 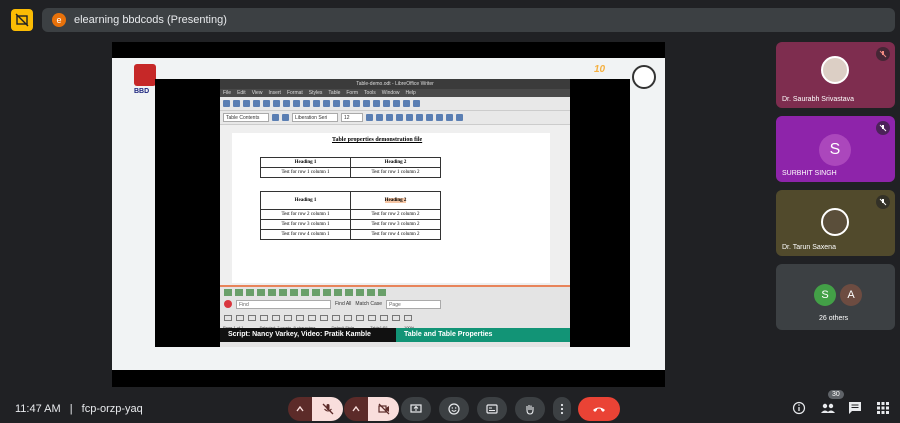 I want to click on info-icon, so click(x=799, y=408).